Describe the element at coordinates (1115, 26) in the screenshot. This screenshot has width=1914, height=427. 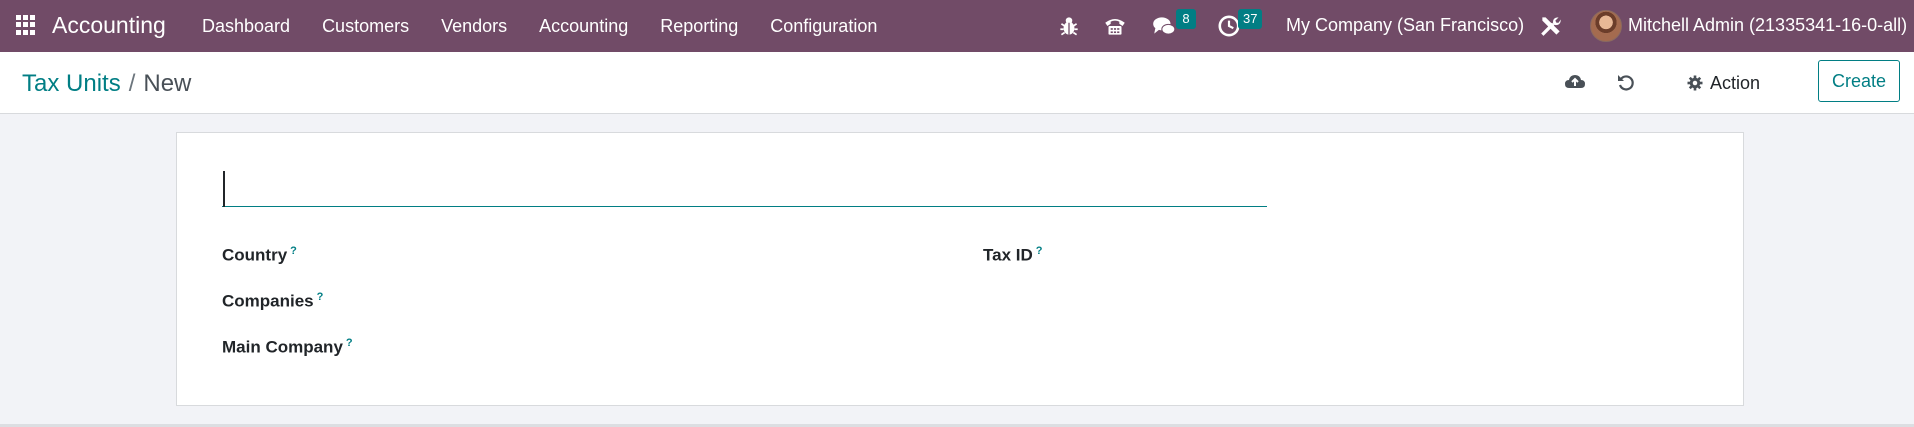
I see `phone-icon` at that location.